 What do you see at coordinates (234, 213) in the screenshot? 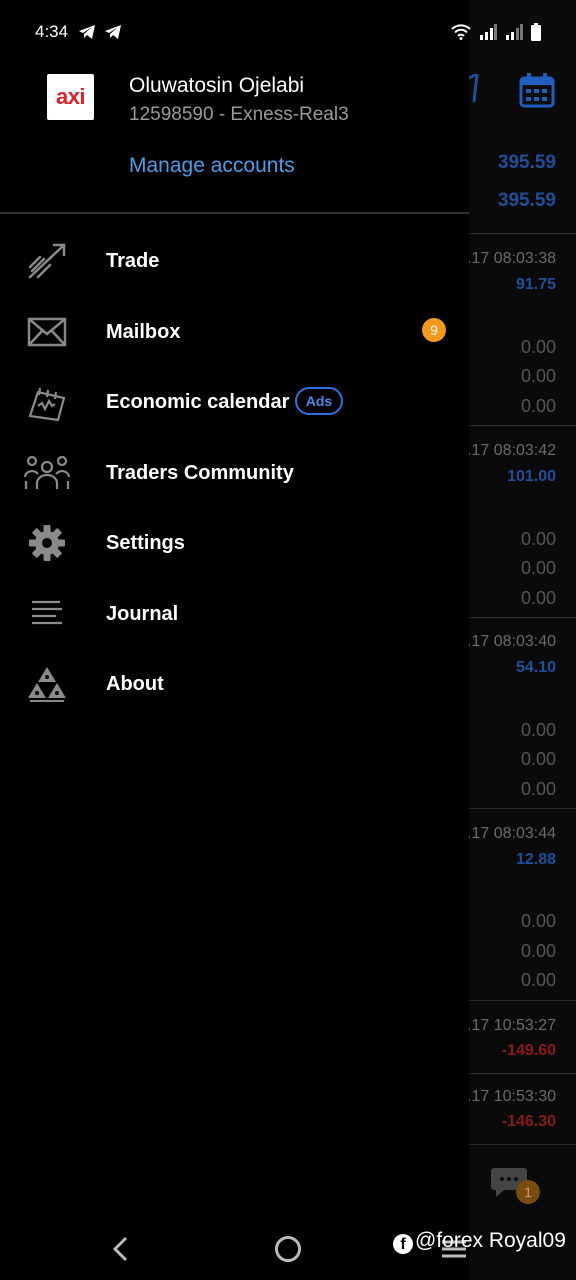
I see `drawer-divider` at bounding box center [234, 213].